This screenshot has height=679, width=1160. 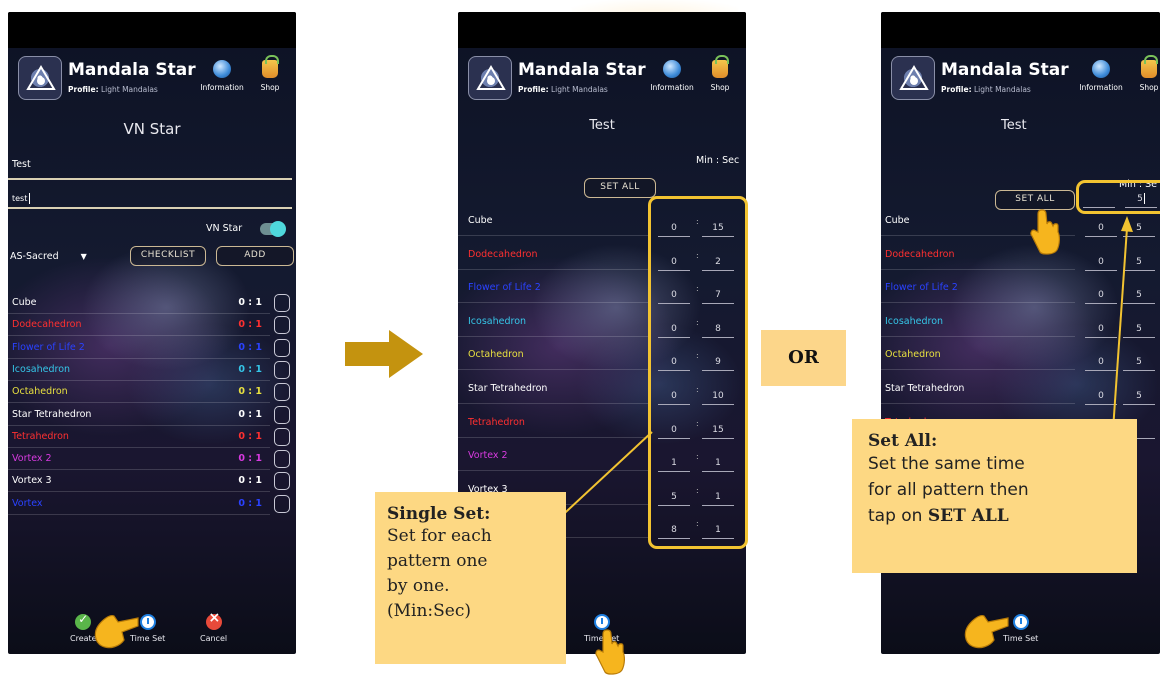 What do you see at coordinates (27, 503) in the screenshot?
I see `pattern-name: Vortex` at bounding box center [27, 503].